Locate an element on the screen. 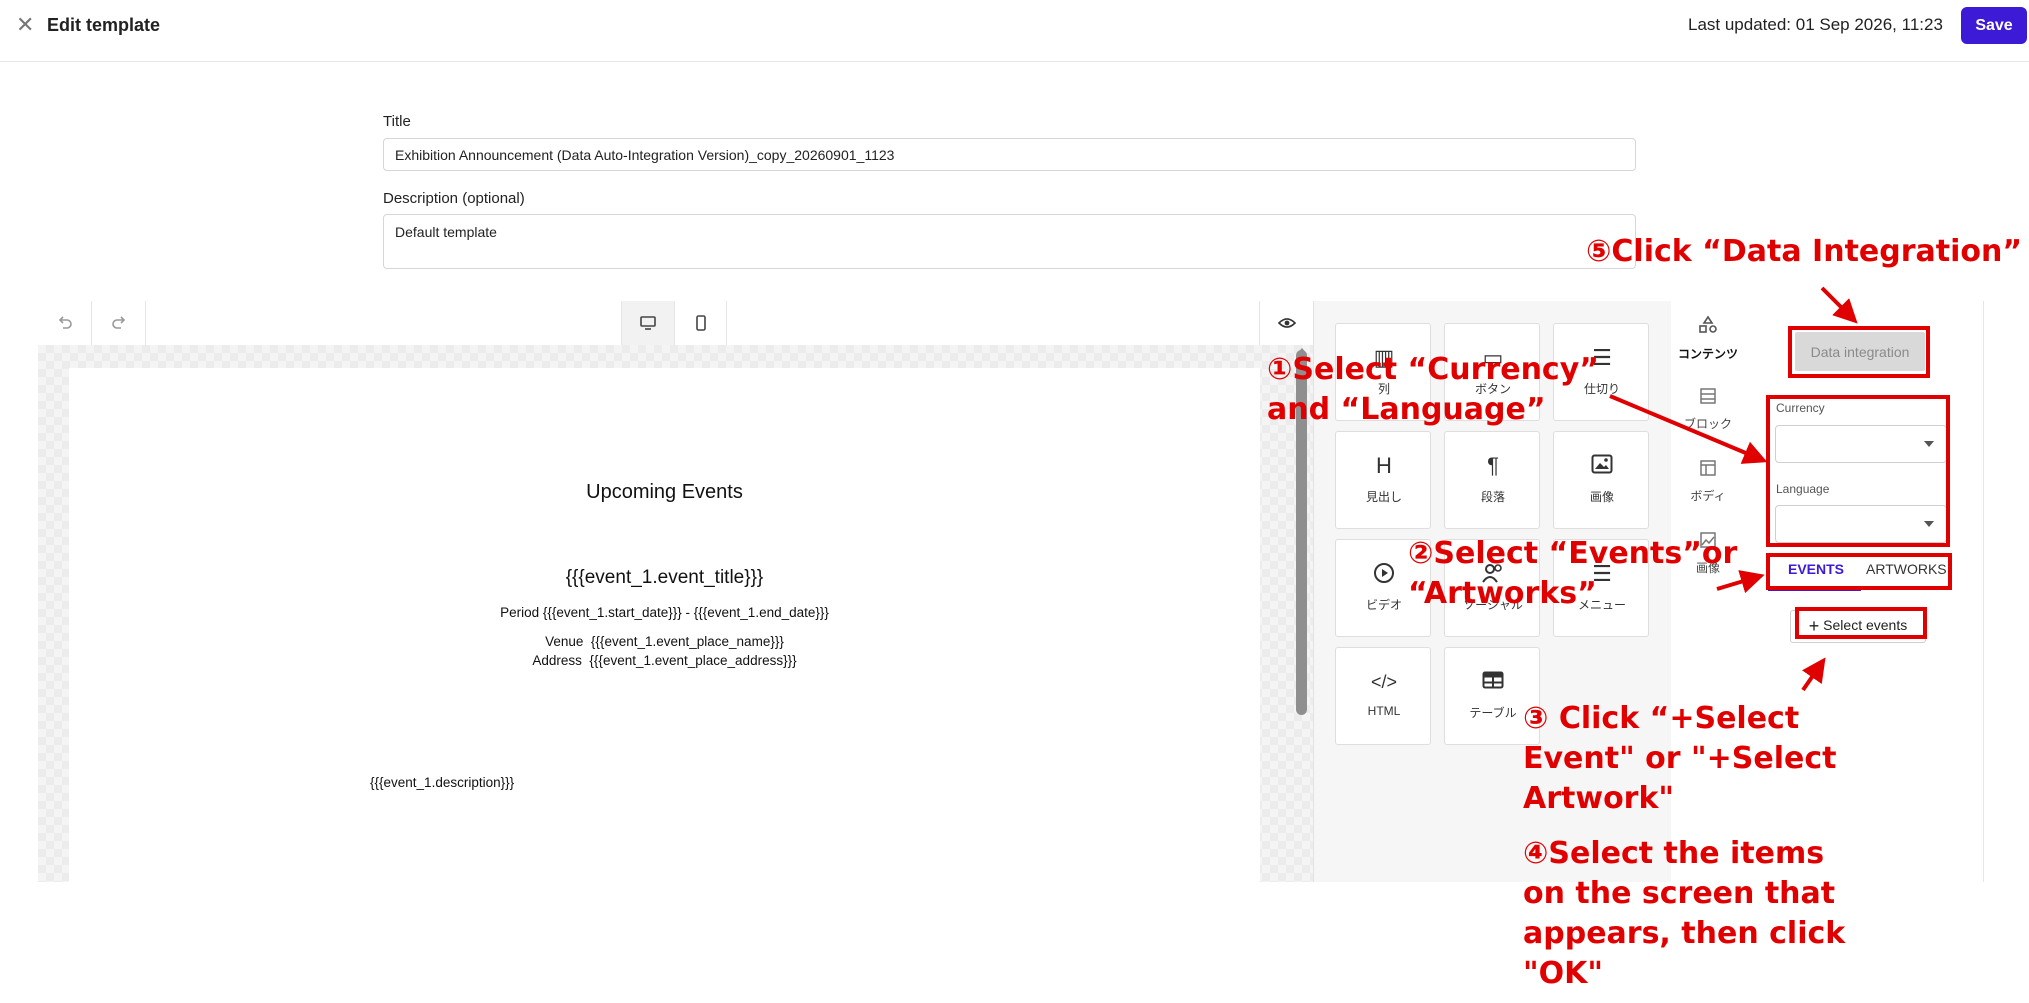  arrow-to-tabs is located at coordinates (1740, 582).